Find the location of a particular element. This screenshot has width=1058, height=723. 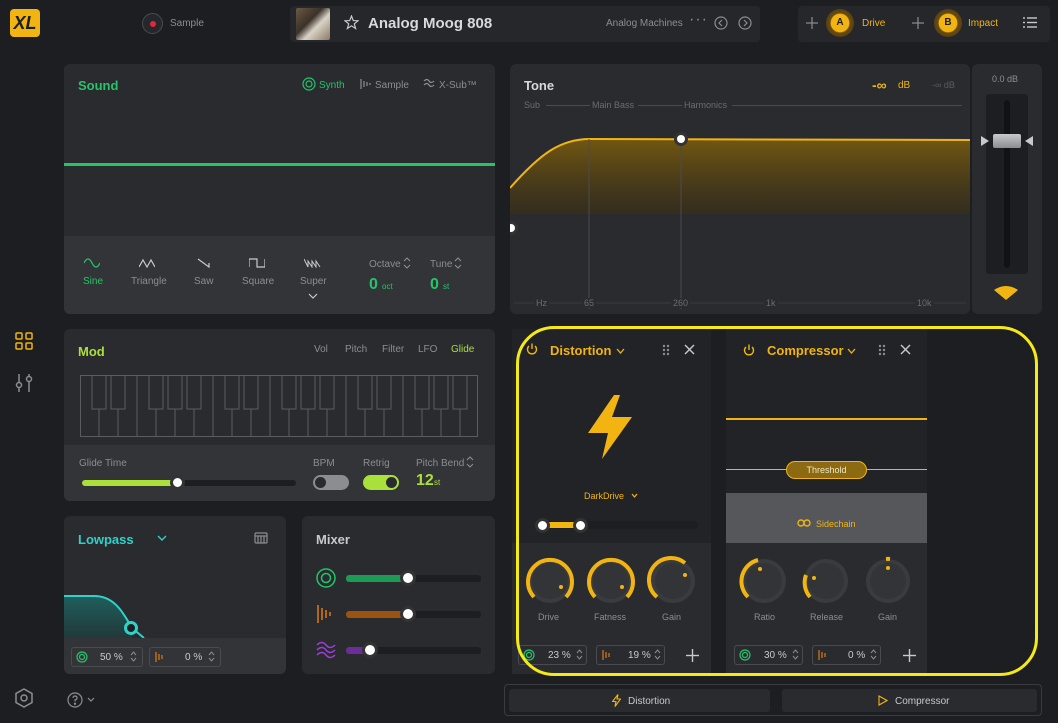

list-menu-icon is located at coordinates (1030, 22).